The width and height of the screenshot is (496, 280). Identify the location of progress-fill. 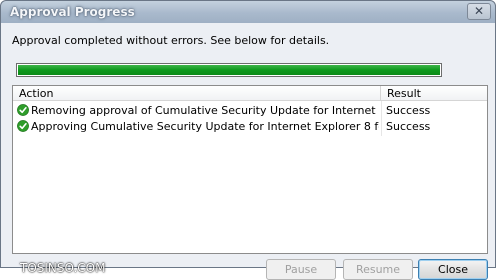
(229, 70).